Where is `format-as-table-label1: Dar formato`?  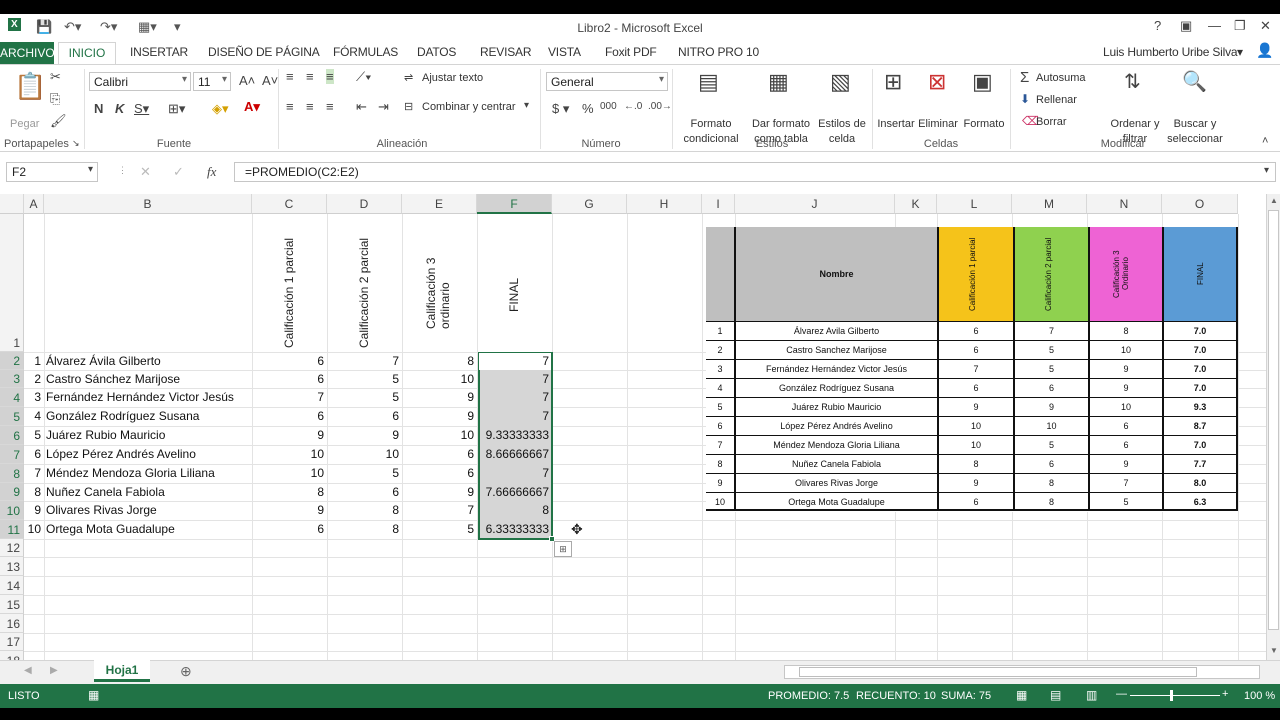 format-as-table-label1: Dar formato is located at coordinates (781, 124).